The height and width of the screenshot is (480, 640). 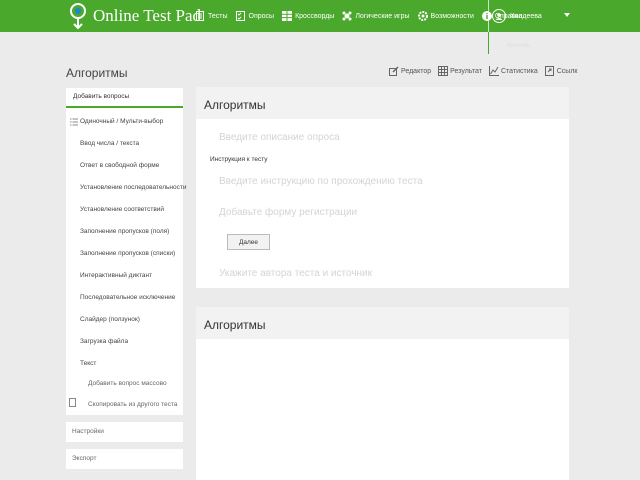 What do you see at coordinates (119, 165) in the screenshot?
I see `sidebar-item-free-form: Ответ в свободной форме` at bounding box center [119, 165].